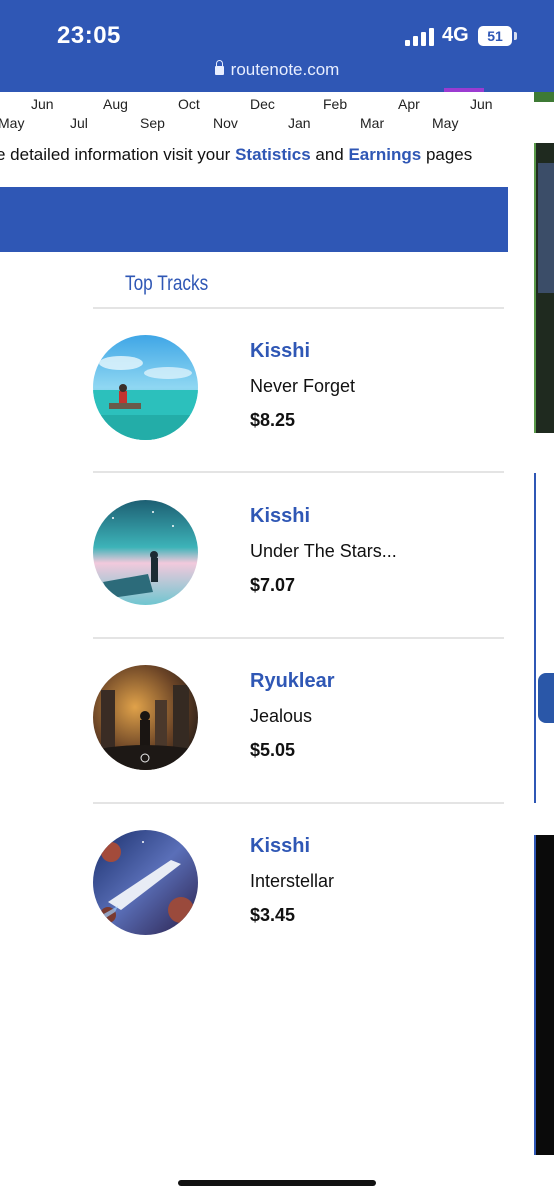 The height and width of the screenshot is (1199, 554). I want to click on info-suffix: pages, so click(447, 154).